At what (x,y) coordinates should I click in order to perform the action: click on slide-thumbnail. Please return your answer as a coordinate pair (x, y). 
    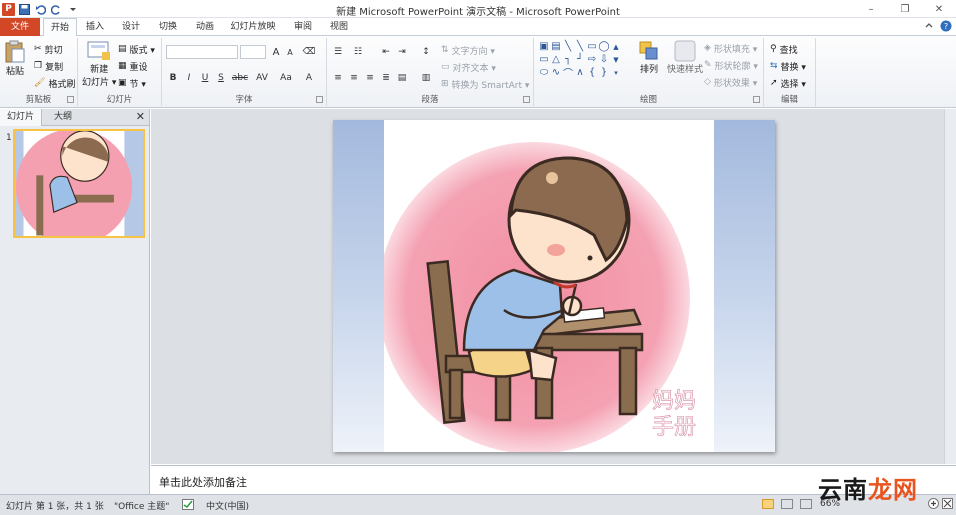
    Looking at the image, I should click on (79, 183).